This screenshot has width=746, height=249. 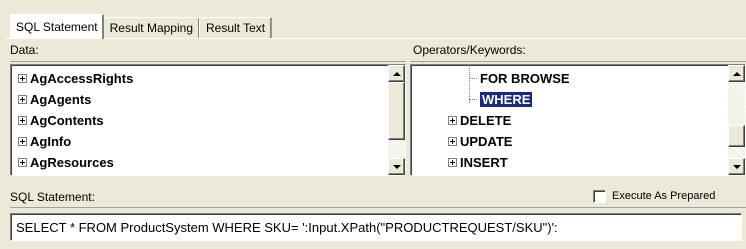 I want to click on tree-item-agagents: AgAgents, so click(x=54, y=99).